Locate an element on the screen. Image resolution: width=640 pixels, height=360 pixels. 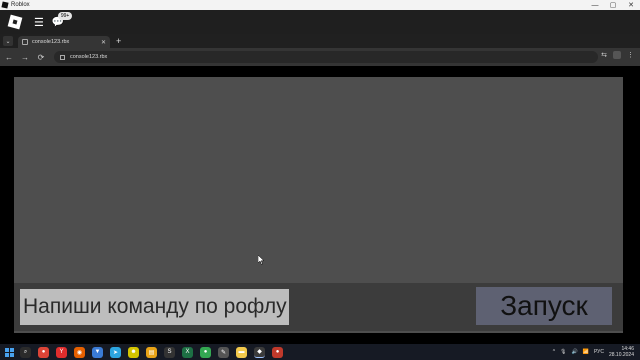
tab-search-dropdown: ⌄ is located at coordinates (8, 41).